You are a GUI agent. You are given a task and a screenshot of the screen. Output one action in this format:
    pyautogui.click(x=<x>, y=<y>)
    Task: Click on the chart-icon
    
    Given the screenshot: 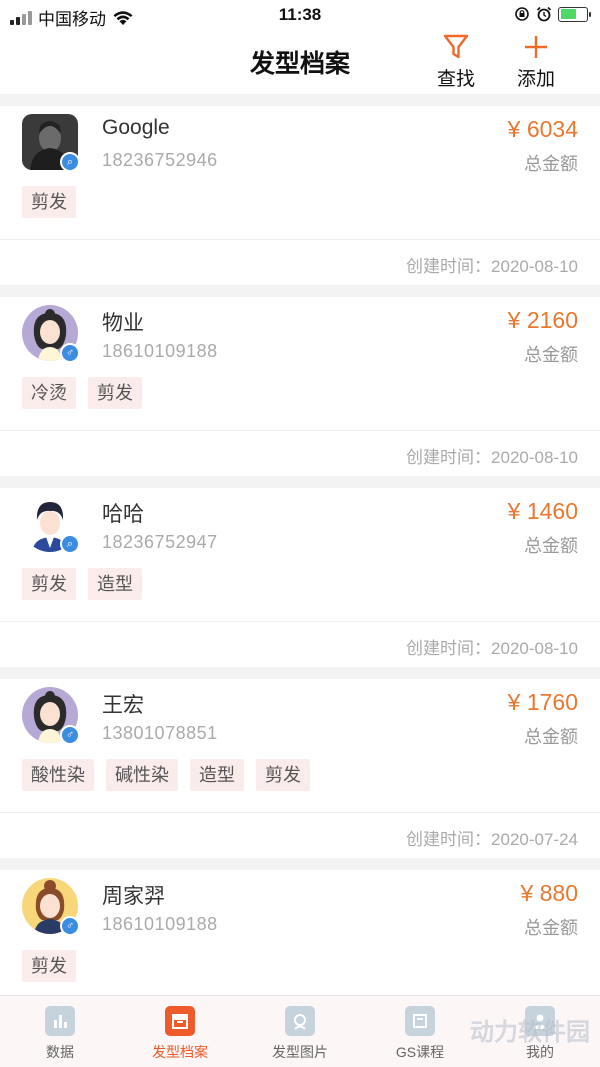 What is the action you would take?
    pyautogui.click(x=60, y=1021)
    